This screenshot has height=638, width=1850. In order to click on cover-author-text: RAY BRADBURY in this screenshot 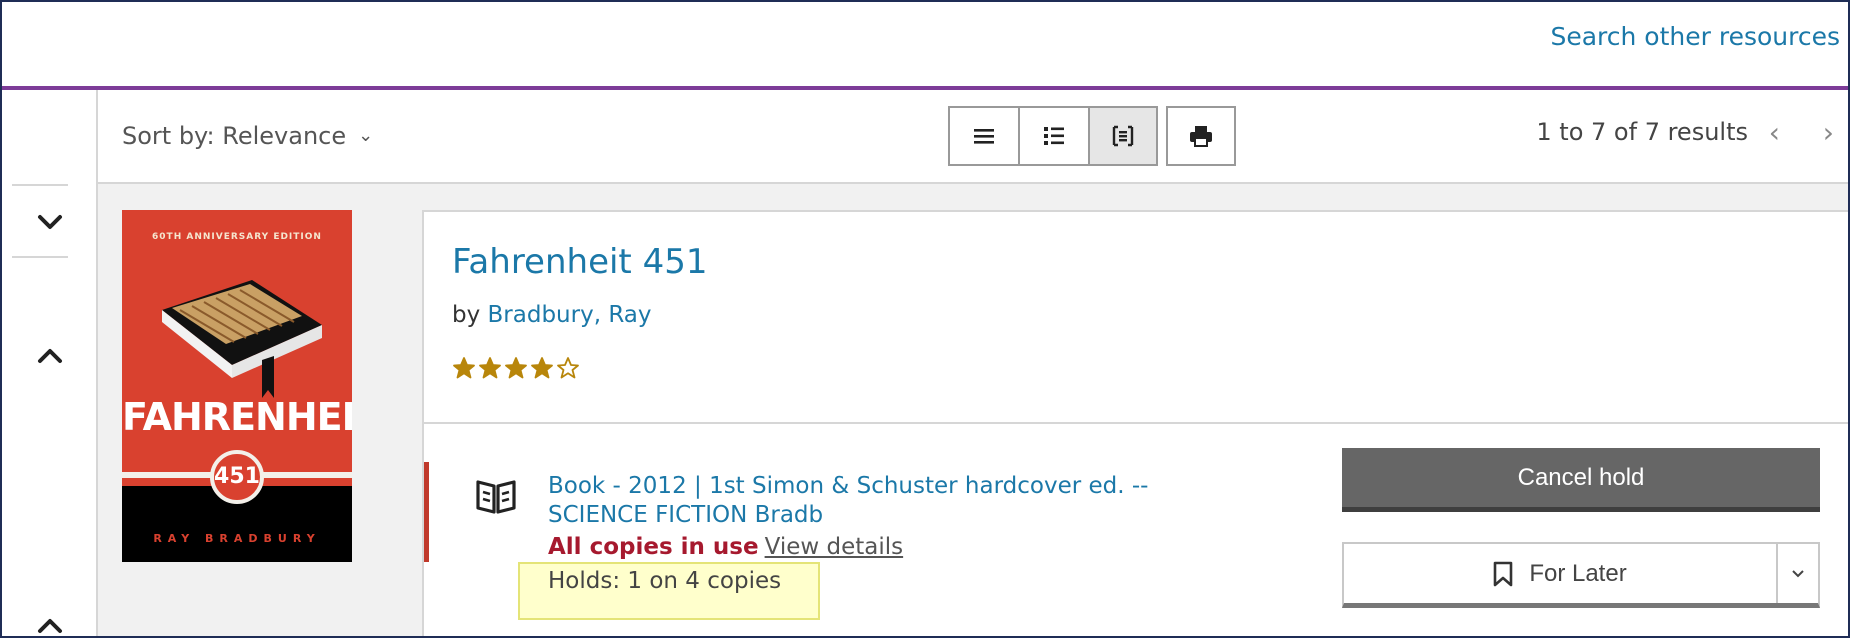, I will do `click(237, 538)`.